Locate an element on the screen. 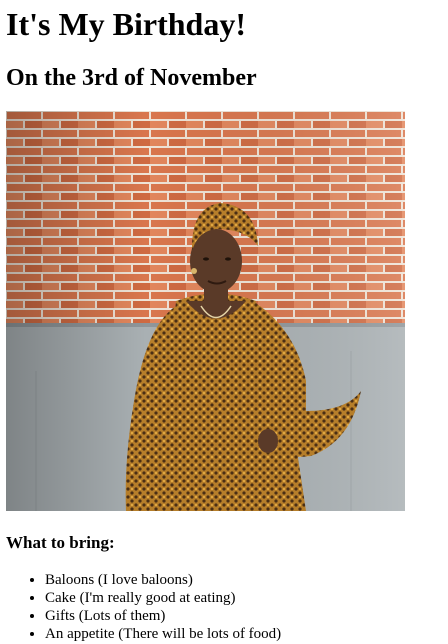 The width and height of the screenshot is (448, 644). list-item: Baloons (I love baloons) is located at coordinates (243, 580).